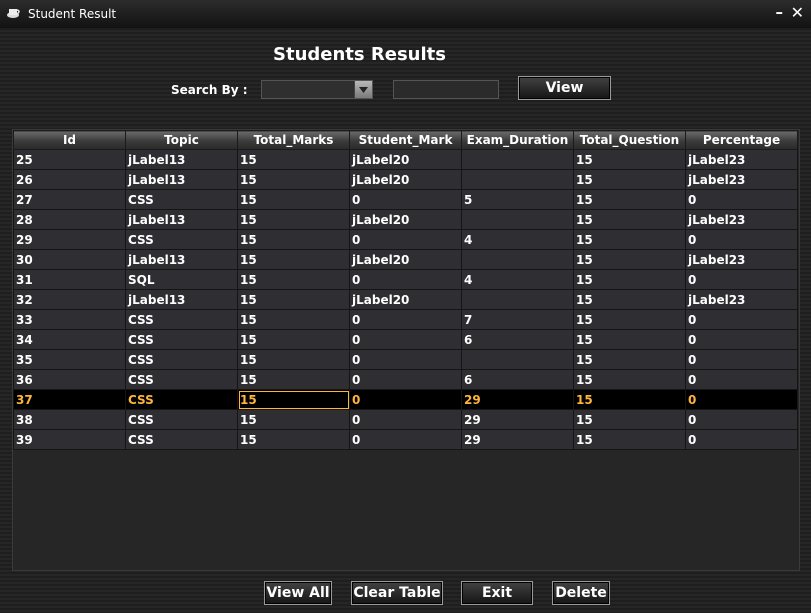 This screenshot has height=613, width=811. Describe the element at coordinates (293, 140) in the screenshot. I see `column-header: Total_Marks` at that location.